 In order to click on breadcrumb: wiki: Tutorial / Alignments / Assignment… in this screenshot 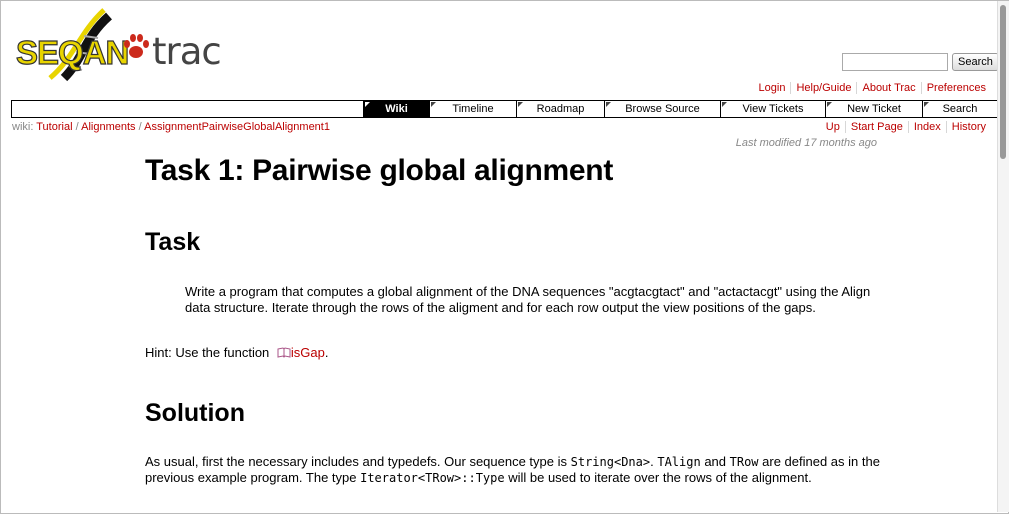, I will do `click(171, 127)`.